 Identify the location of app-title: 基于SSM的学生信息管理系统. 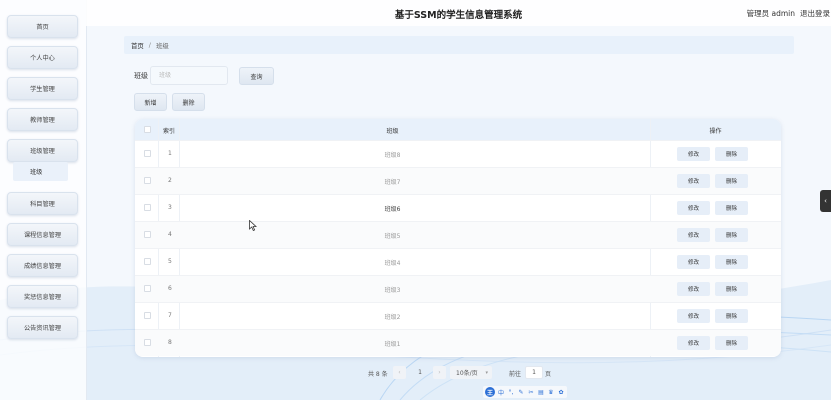
(458, 15).